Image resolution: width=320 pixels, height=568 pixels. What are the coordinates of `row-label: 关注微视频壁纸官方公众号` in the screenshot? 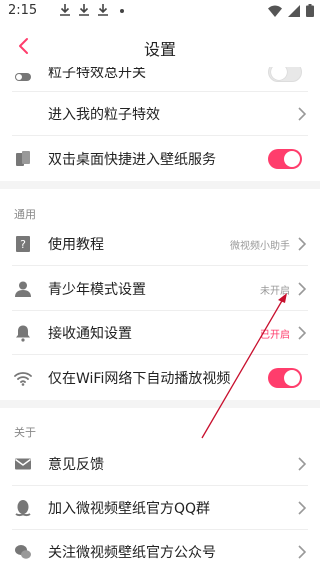 It's located at (132, 553).